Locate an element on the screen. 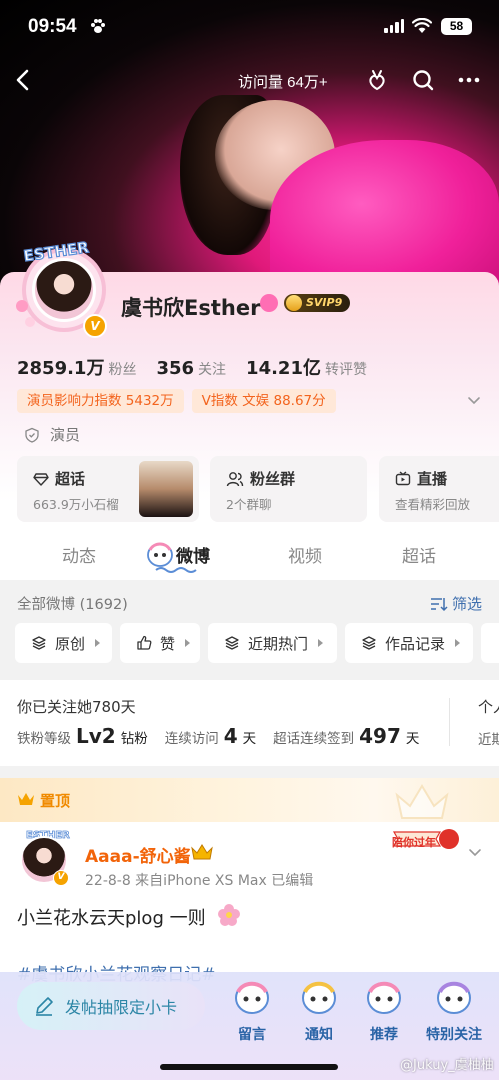 The width and height of the screenshot is (499, 1080). chip-more is located at coordinates (490, 643).